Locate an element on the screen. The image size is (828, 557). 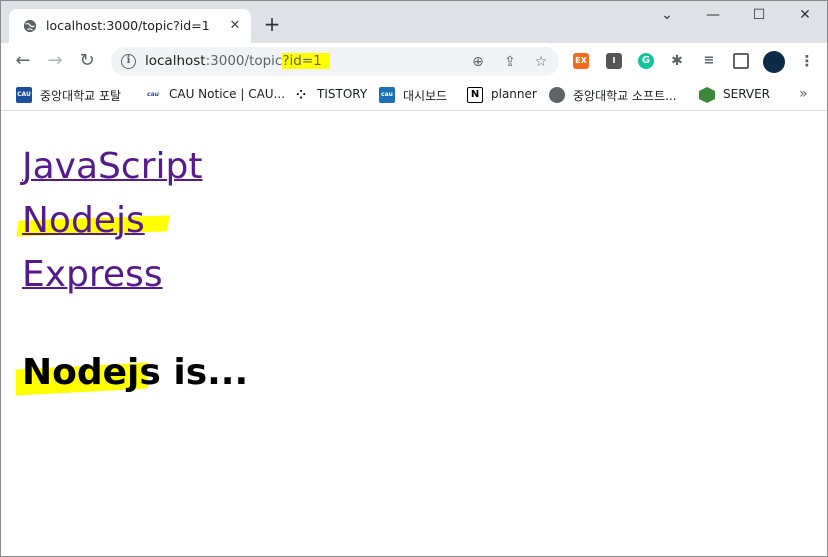
more-bookmarks-icon: » is located at coordinates (803, 95).